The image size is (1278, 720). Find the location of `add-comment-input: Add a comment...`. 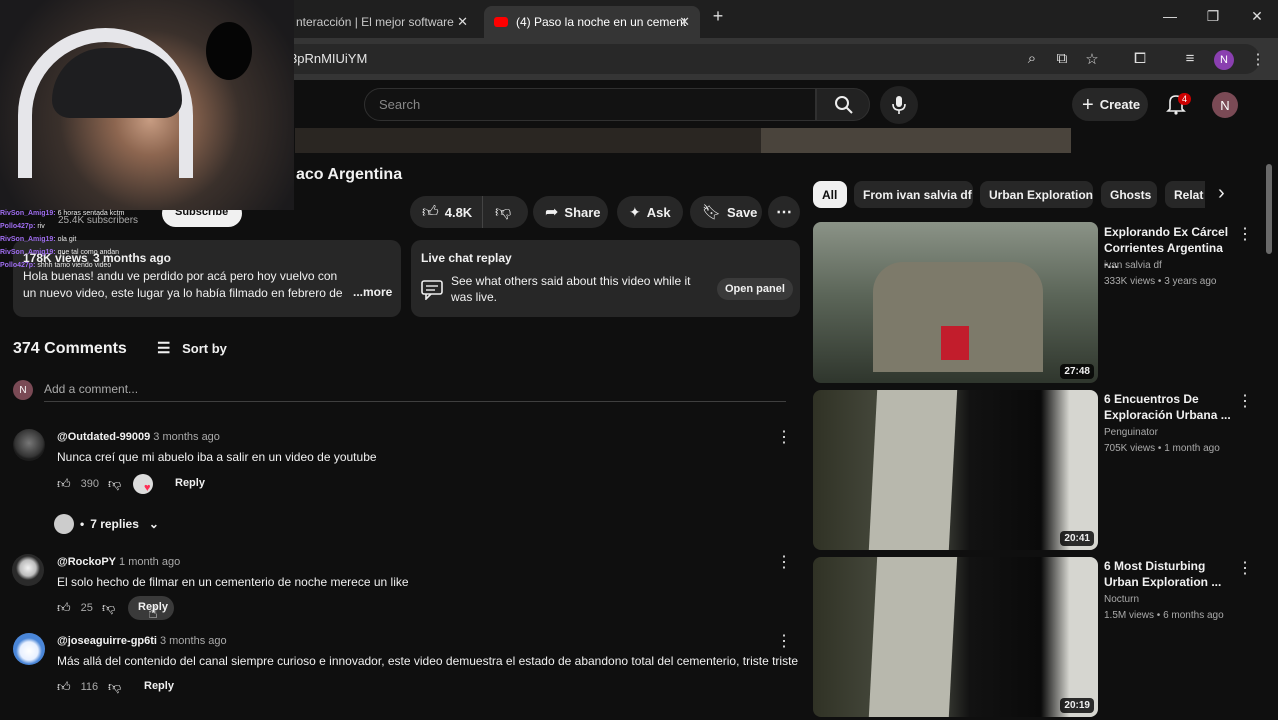

add-comment-input: Add a comment... is located at coordinates (91, 389).